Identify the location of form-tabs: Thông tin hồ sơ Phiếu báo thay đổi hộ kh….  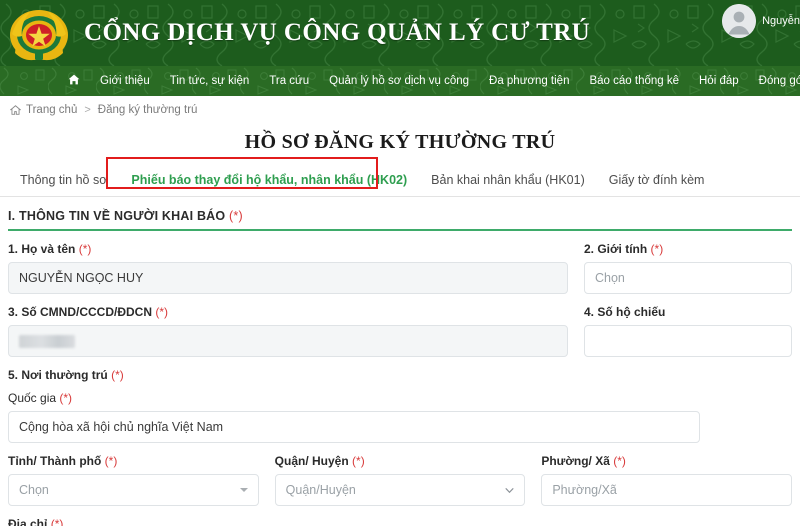
(400, 177).